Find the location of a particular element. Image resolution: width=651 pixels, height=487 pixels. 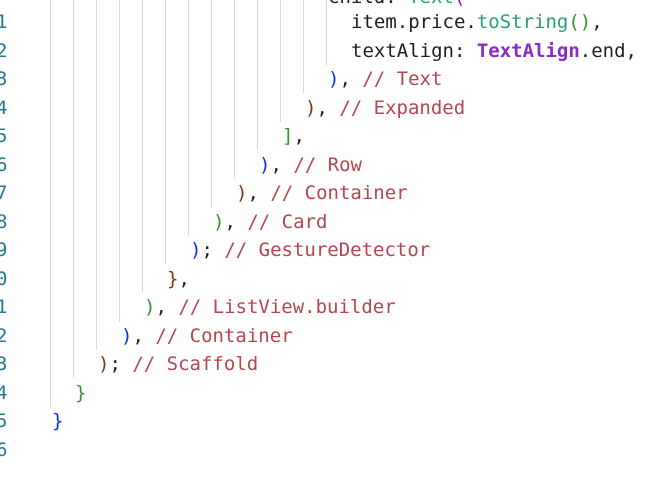

code-token: item.price. is located at coordinates (414, 22).